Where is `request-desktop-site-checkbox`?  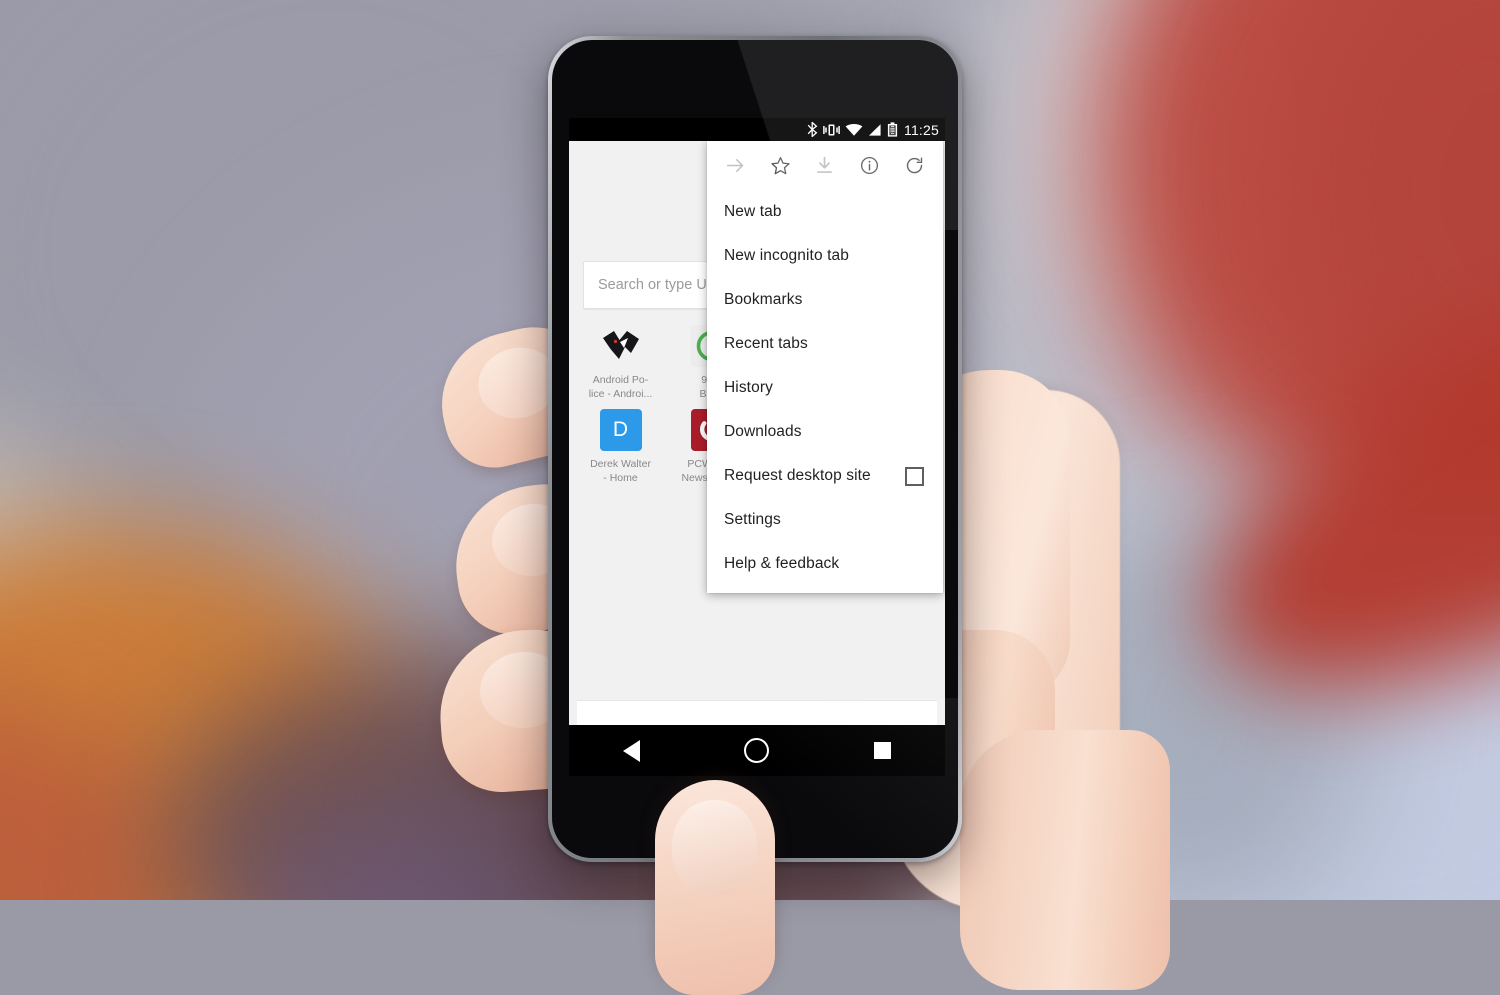 request-desktop-site-checkbox is located at coordinates (914, 476).